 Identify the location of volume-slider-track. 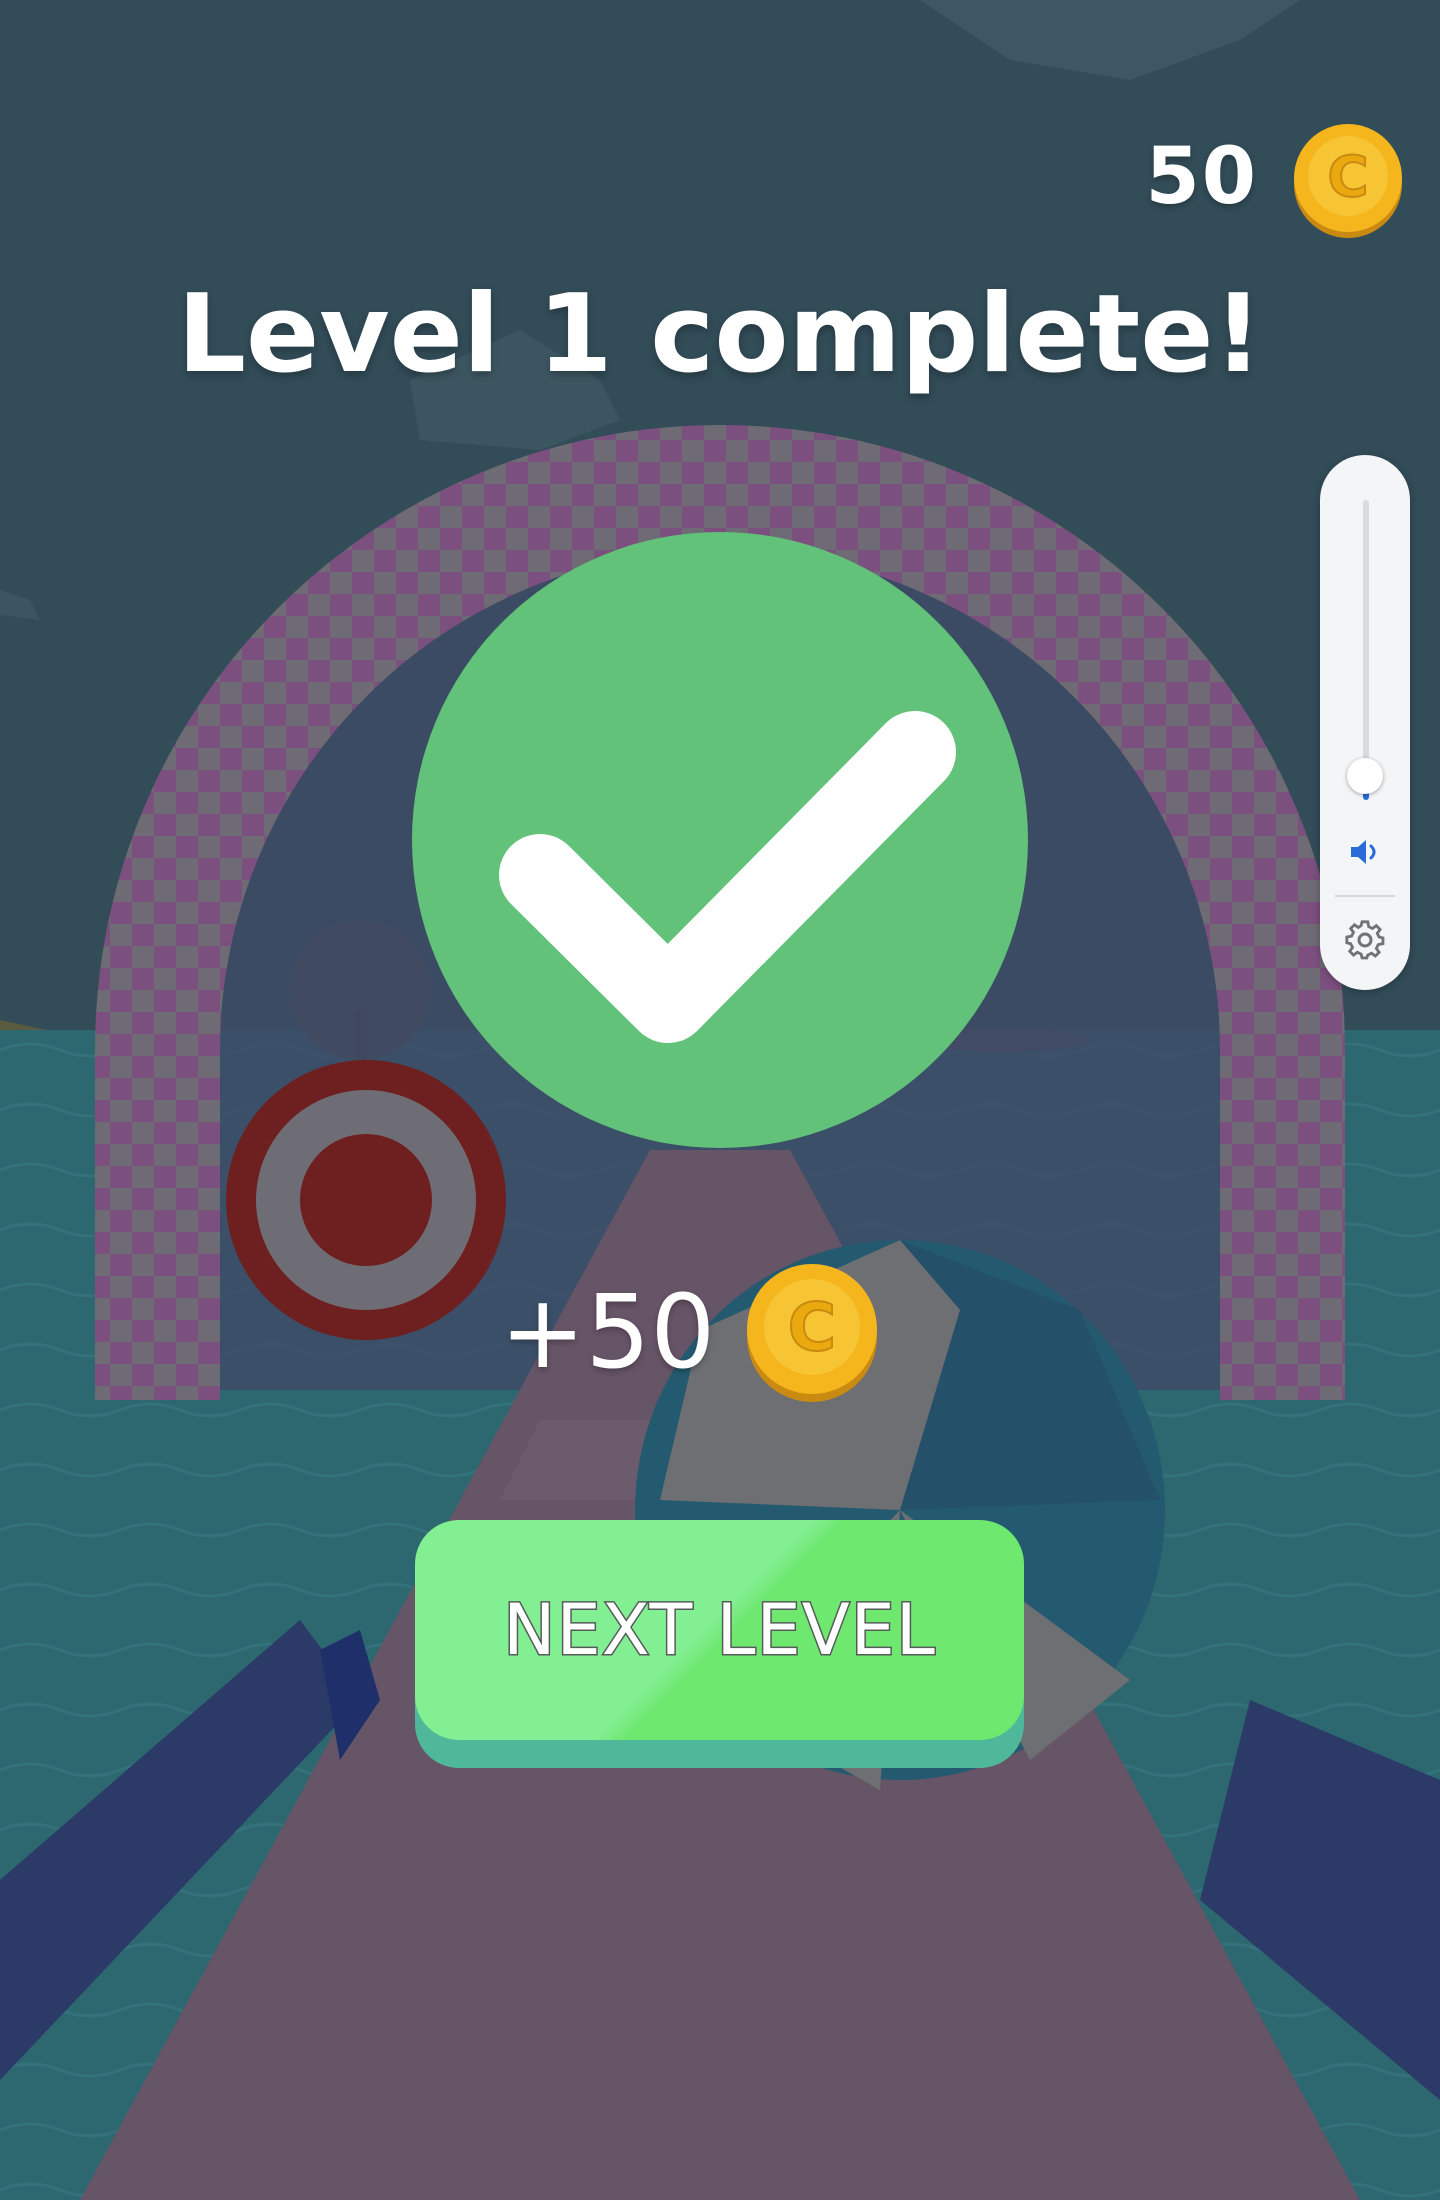
(1366, 650).